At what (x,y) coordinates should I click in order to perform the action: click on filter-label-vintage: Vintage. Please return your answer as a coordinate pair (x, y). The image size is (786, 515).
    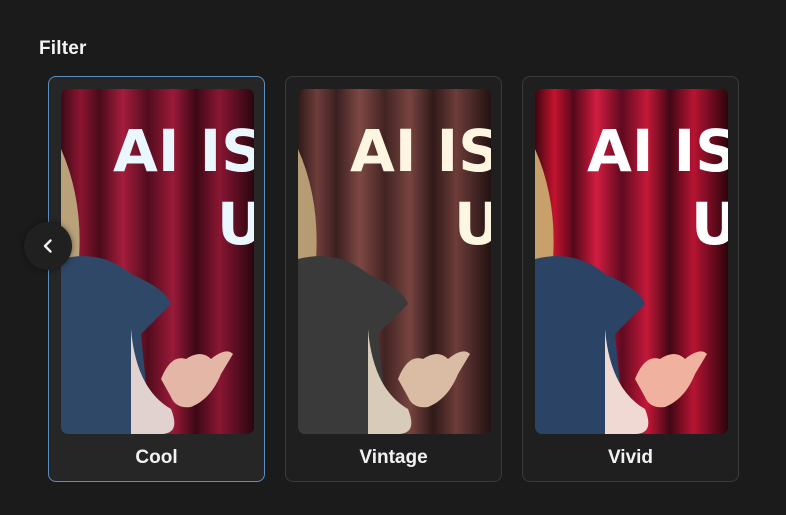
    Looking at the image, I should click on (393, 457).